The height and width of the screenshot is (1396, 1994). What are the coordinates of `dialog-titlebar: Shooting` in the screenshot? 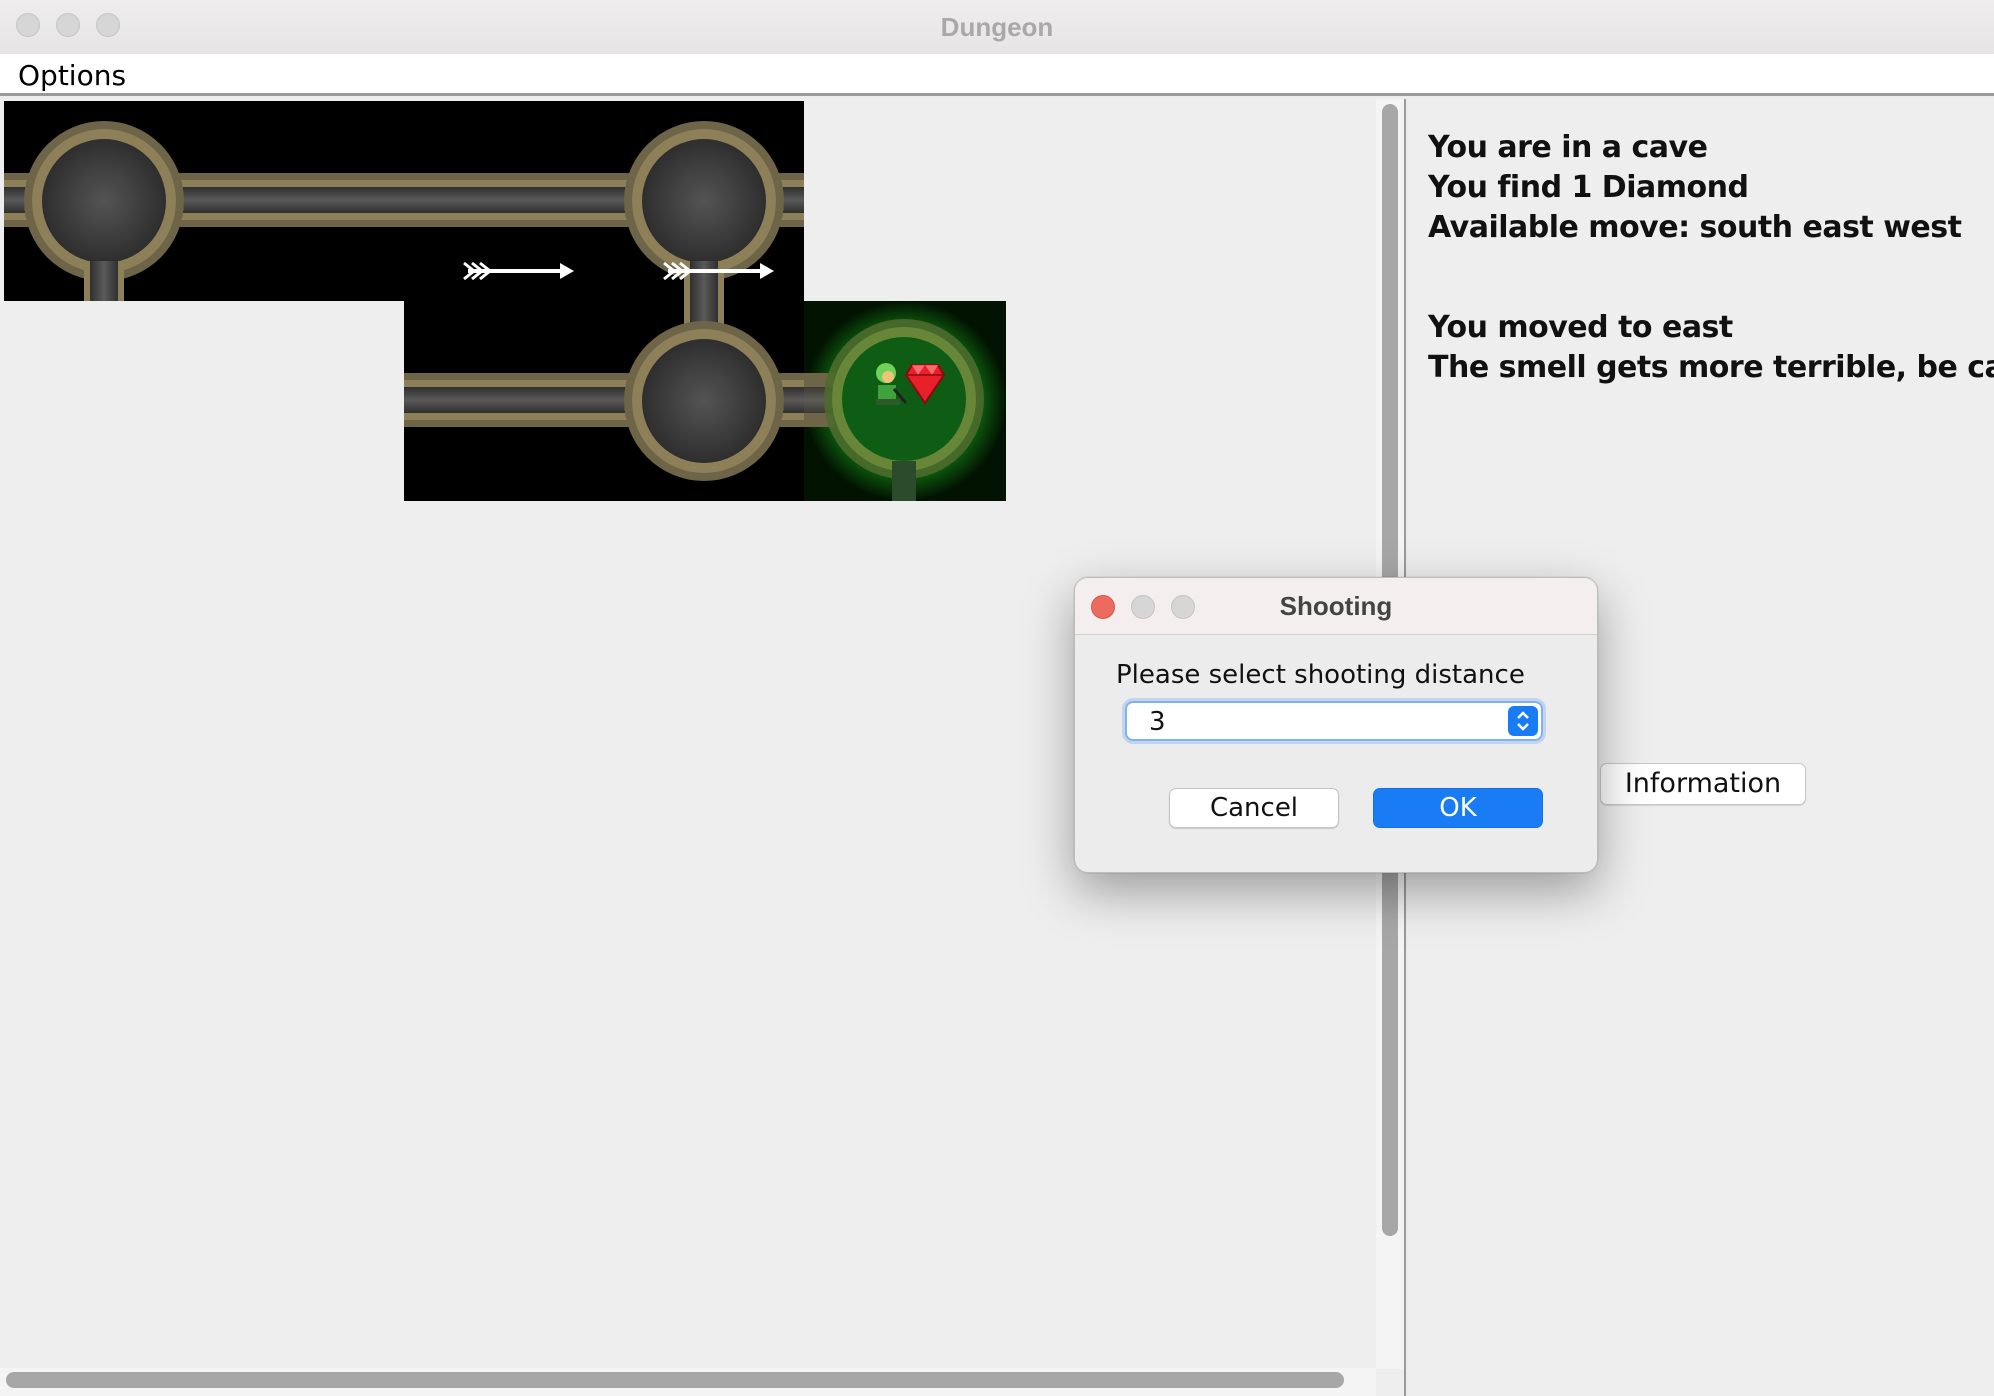 It's located at (1336, 606).